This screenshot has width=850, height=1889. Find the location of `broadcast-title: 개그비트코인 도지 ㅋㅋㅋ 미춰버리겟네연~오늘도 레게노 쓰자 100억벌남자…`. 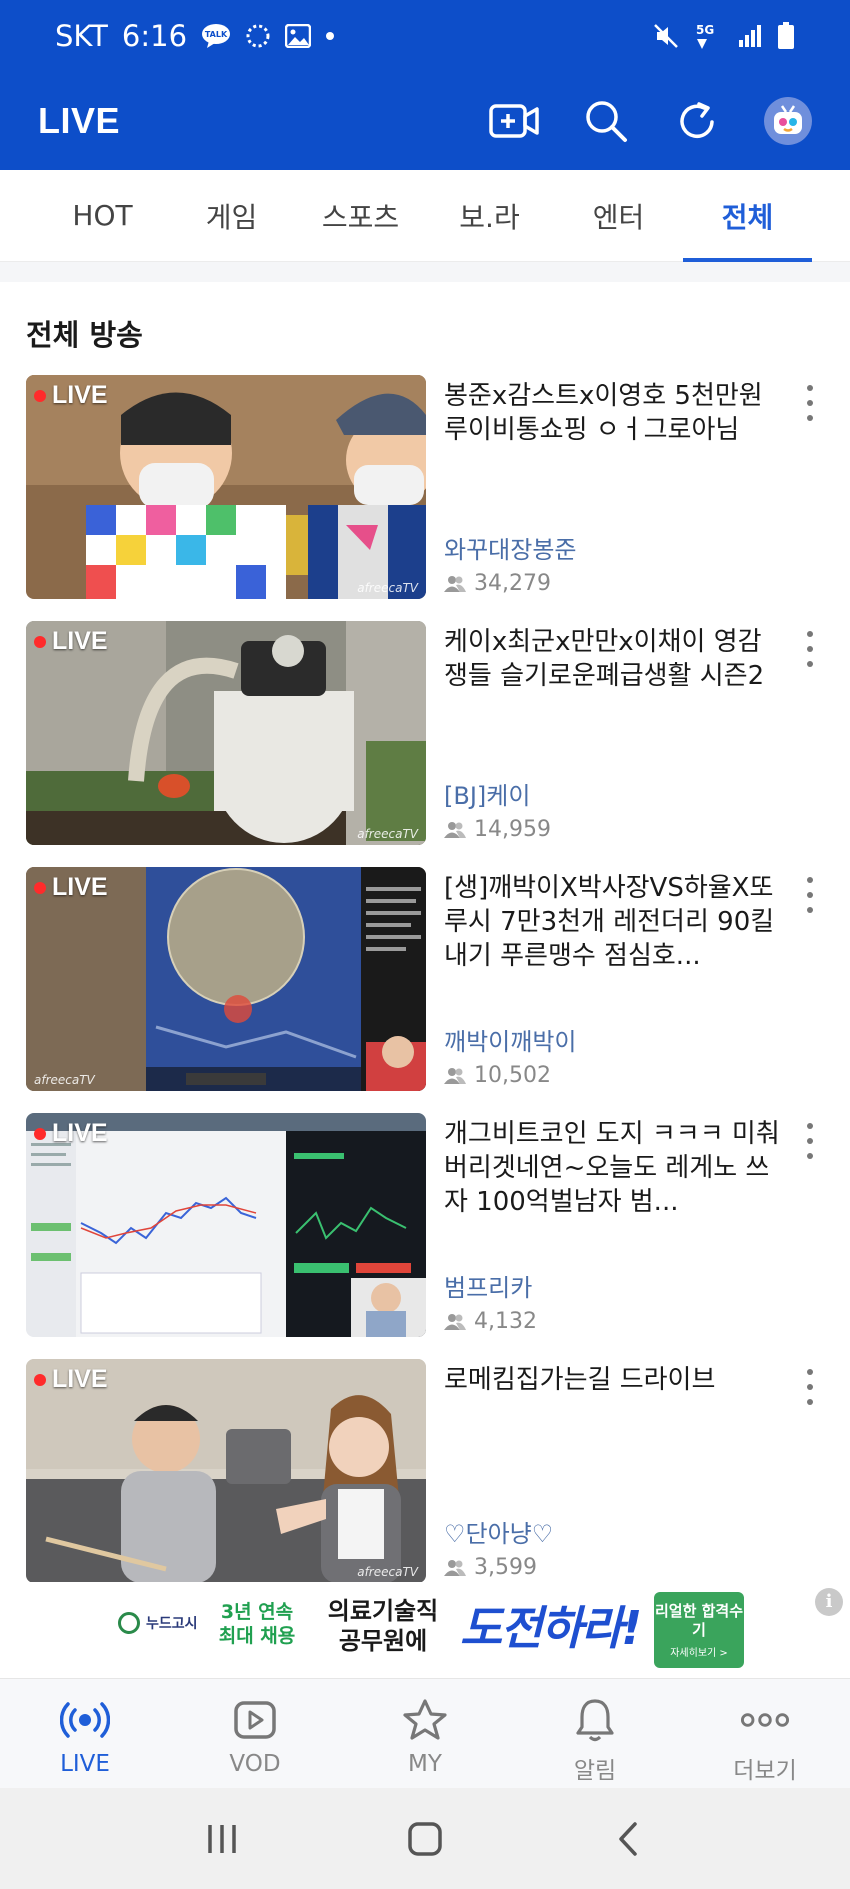

broadcast-title: 개그비트코인 도지 ㅋㅋㅋ 미춰버리겟네연~오늘도 레게노 쓰자 100억벌남자… is located at coordinates (612, 1168).